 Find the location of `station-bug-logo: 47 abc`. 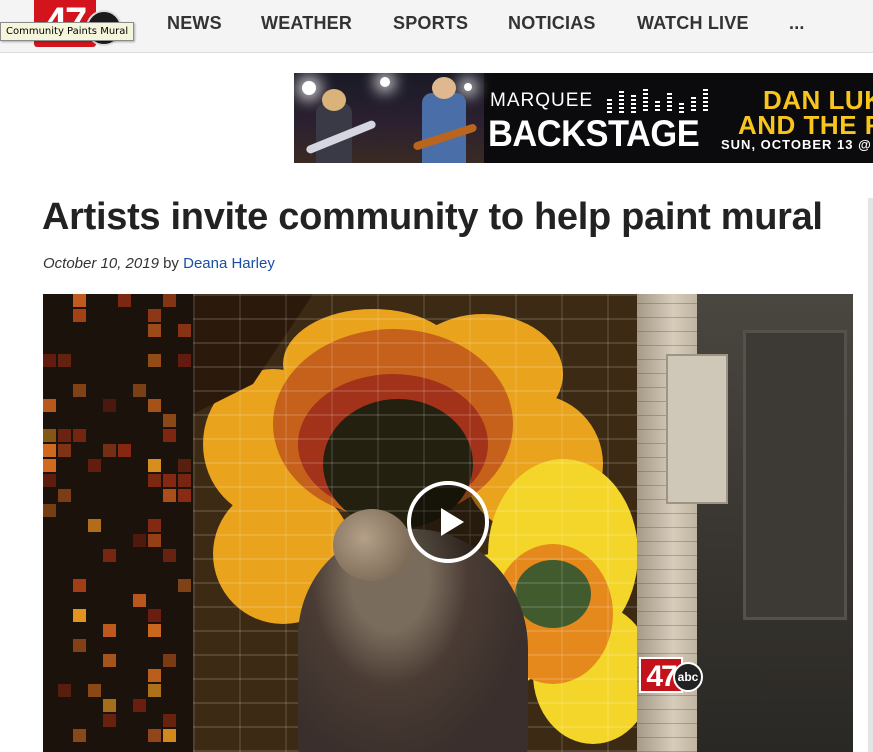

station-bug-logo: 47 abc is located at coordinates (672, 676).